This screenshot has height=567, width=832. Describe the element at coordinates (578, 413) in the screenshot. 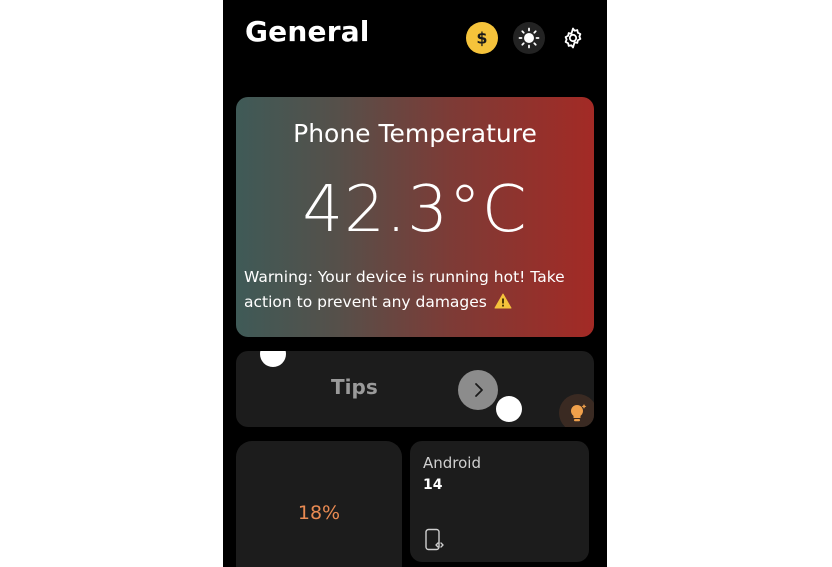

I see `lightbulb-icon` at that location.